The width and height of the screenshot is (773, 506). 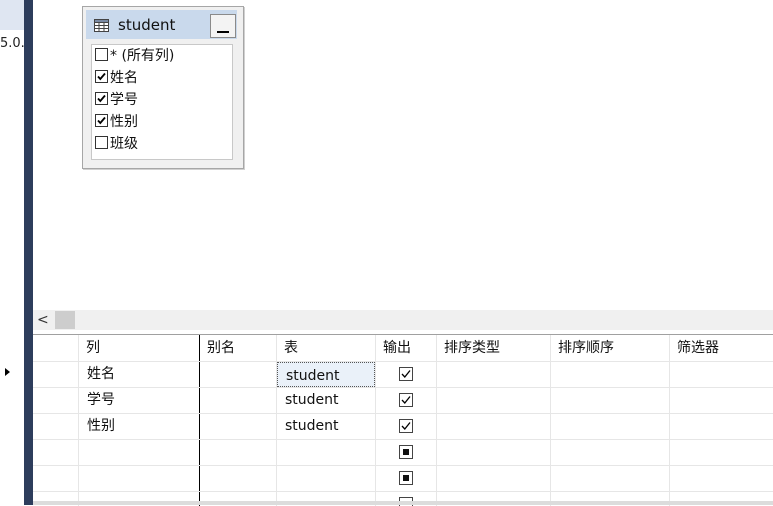 I want to click on table-widget-student: student * (所有列) 姓名 学号 性别 班级, so click(x=163, y=87).